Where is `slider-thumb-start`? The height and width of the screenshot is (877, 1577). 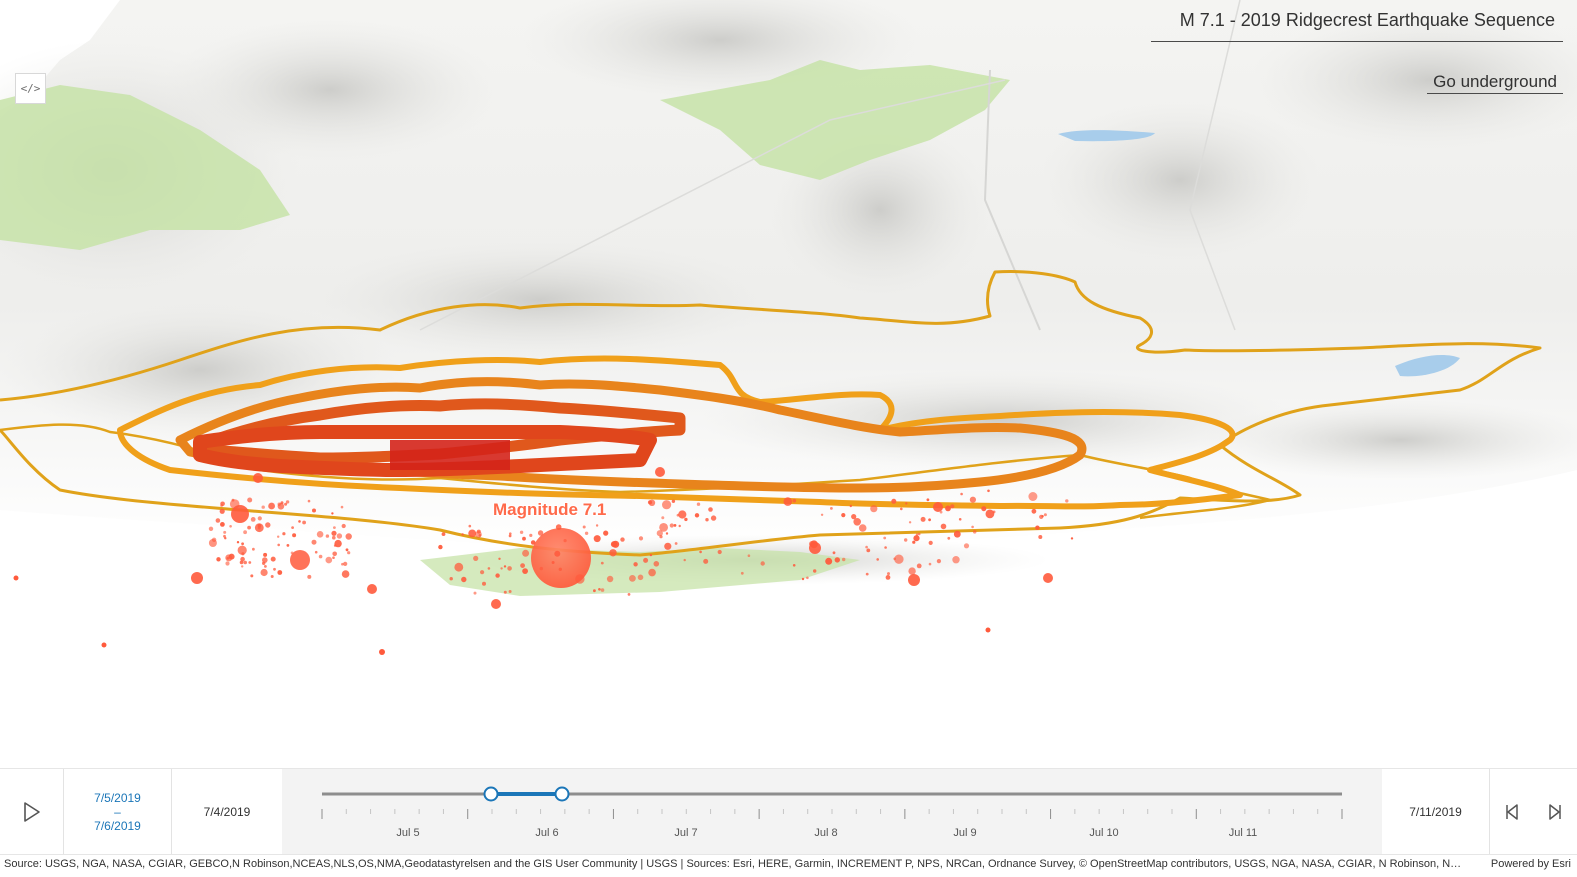
slider-thumb-start is located at coordinates (491, 794).